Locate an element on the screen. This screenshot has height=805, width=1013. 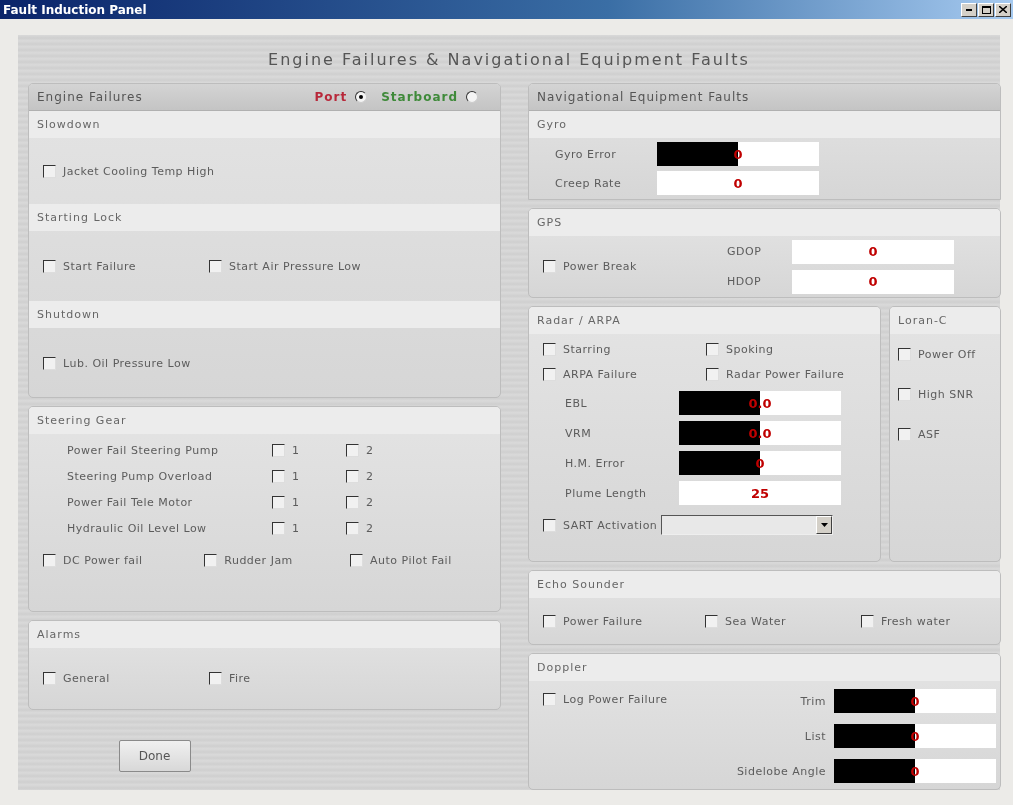
checkbox-label: General is located at coordinates (86, 678).